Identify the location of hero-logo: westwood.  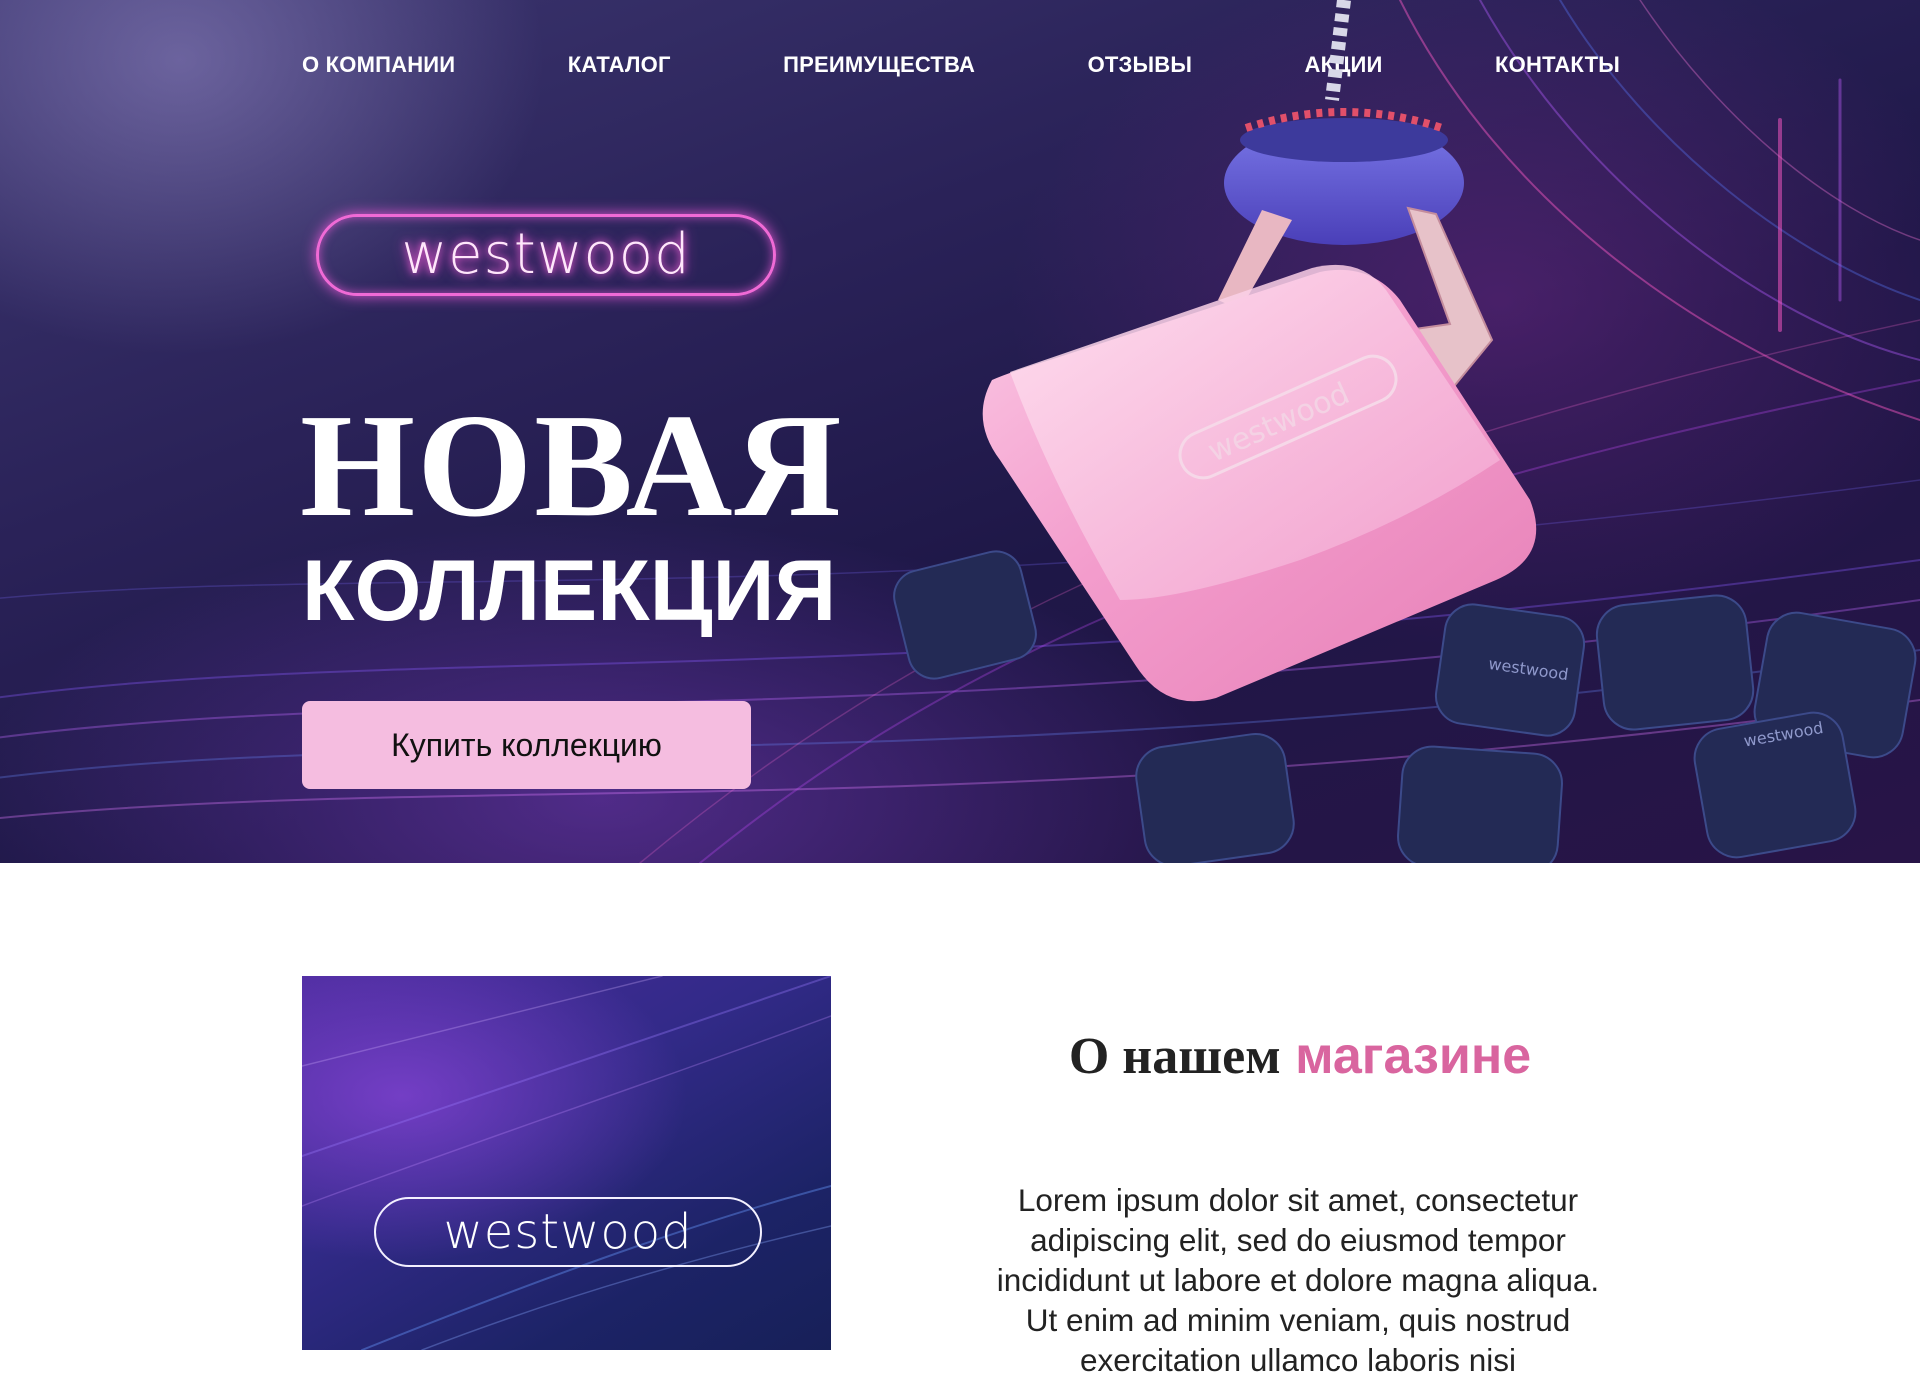
(546, 255).